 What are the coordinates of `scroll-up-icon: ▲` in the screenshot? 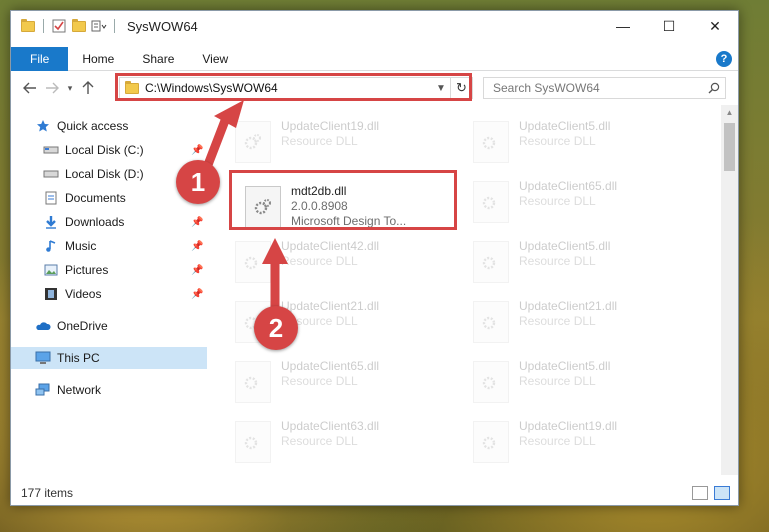 It's located at (729, 113).